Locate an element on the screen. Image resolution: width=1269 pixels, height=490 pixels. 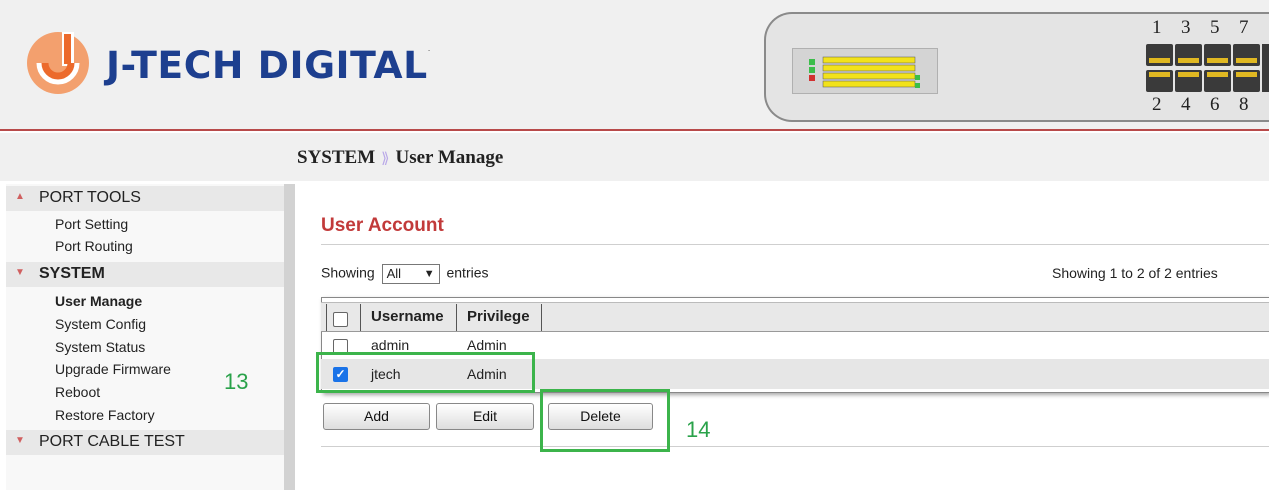
sidebar-item-system-config: System Config is located at coordinates (100, 324).